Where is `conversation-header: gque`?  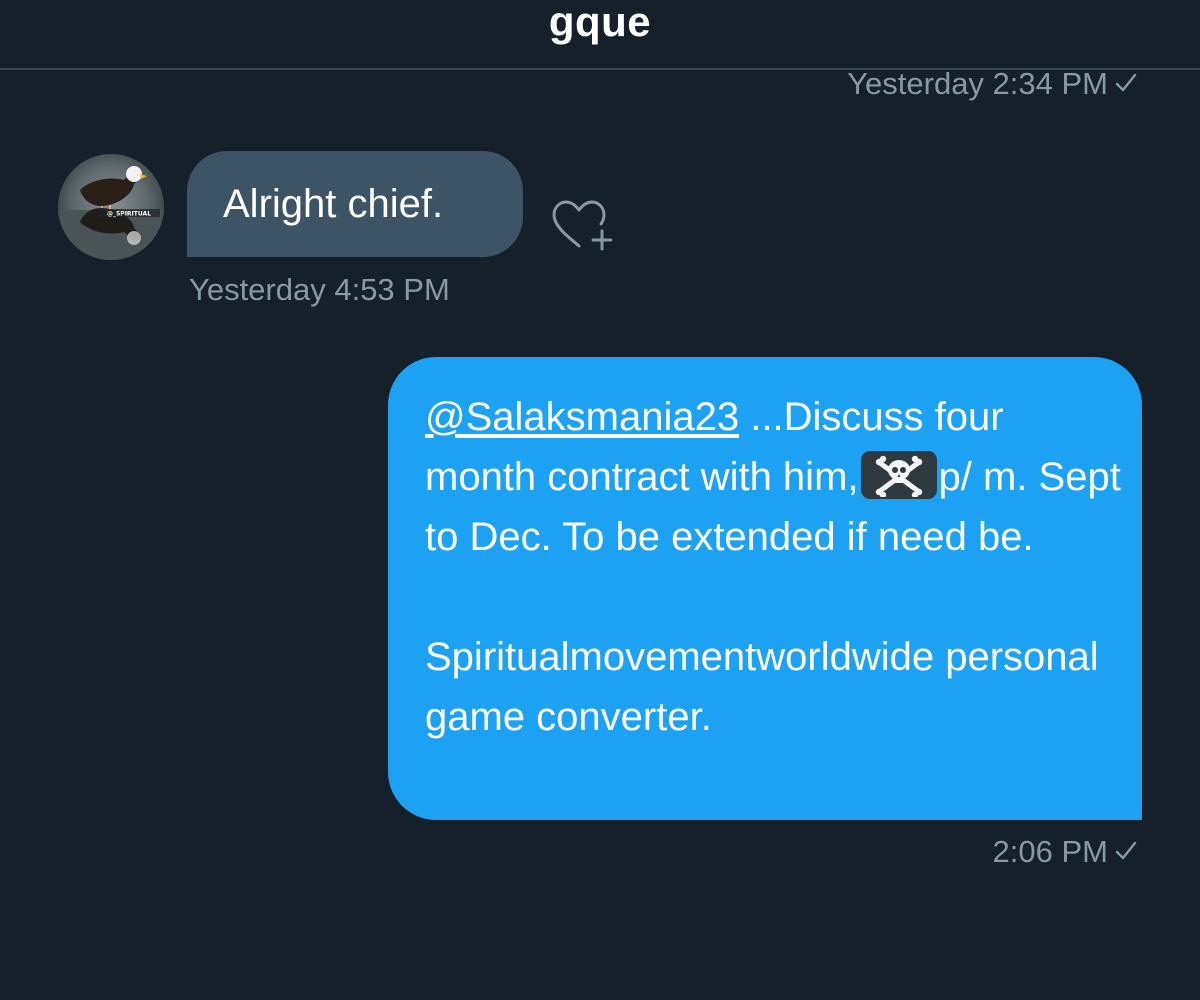 conversation-header: gque is located at coordinates (600, 35).